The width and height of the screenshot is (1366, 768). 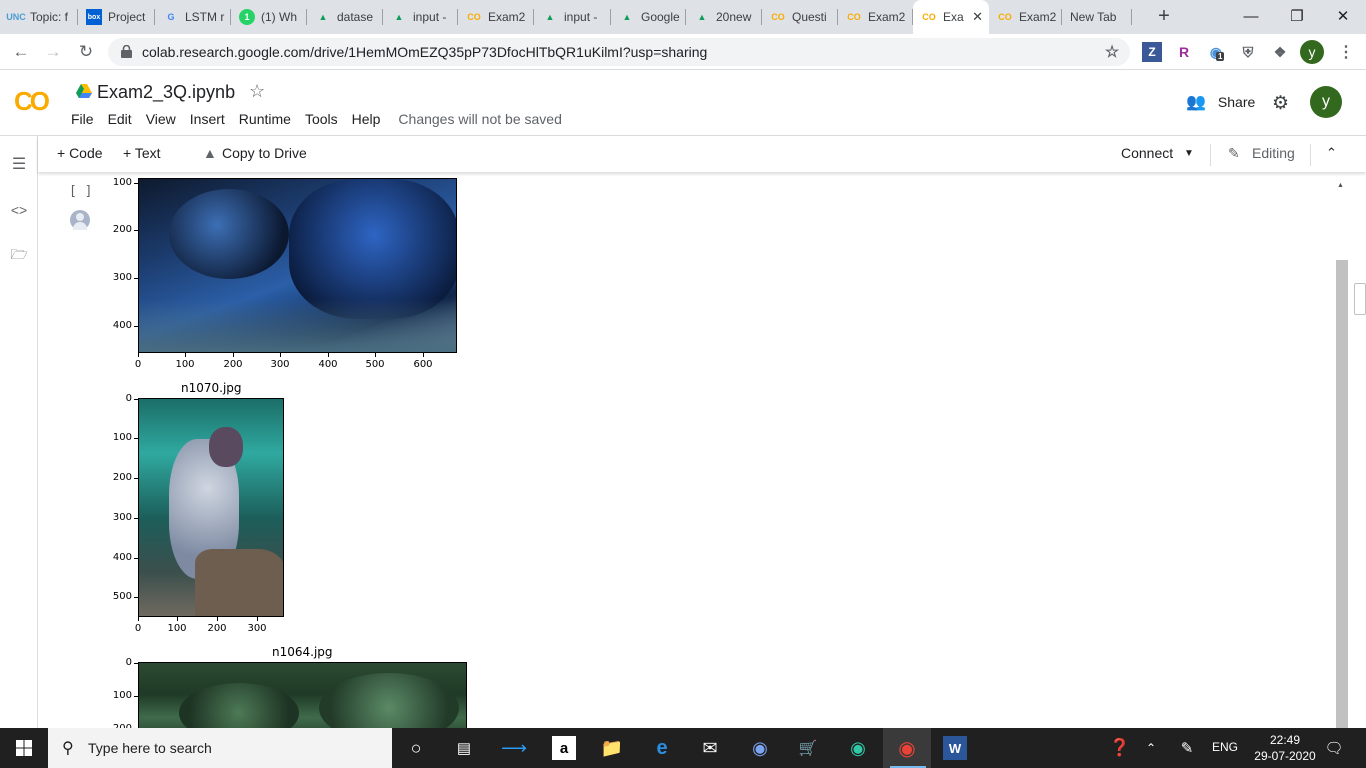 I want to click on mail-icon: ✉, so click(x=710, y=748).